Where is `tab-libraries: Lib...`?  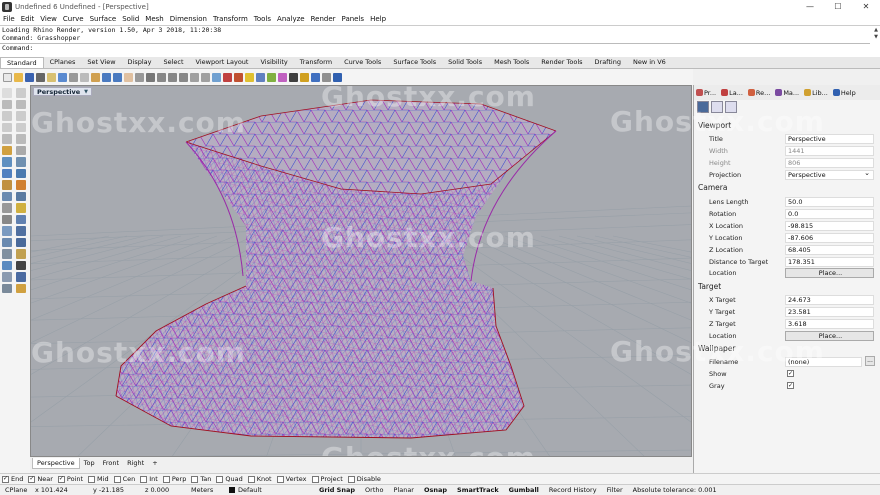
tab-libraries: Lib... is located at coordinates (816, 92).